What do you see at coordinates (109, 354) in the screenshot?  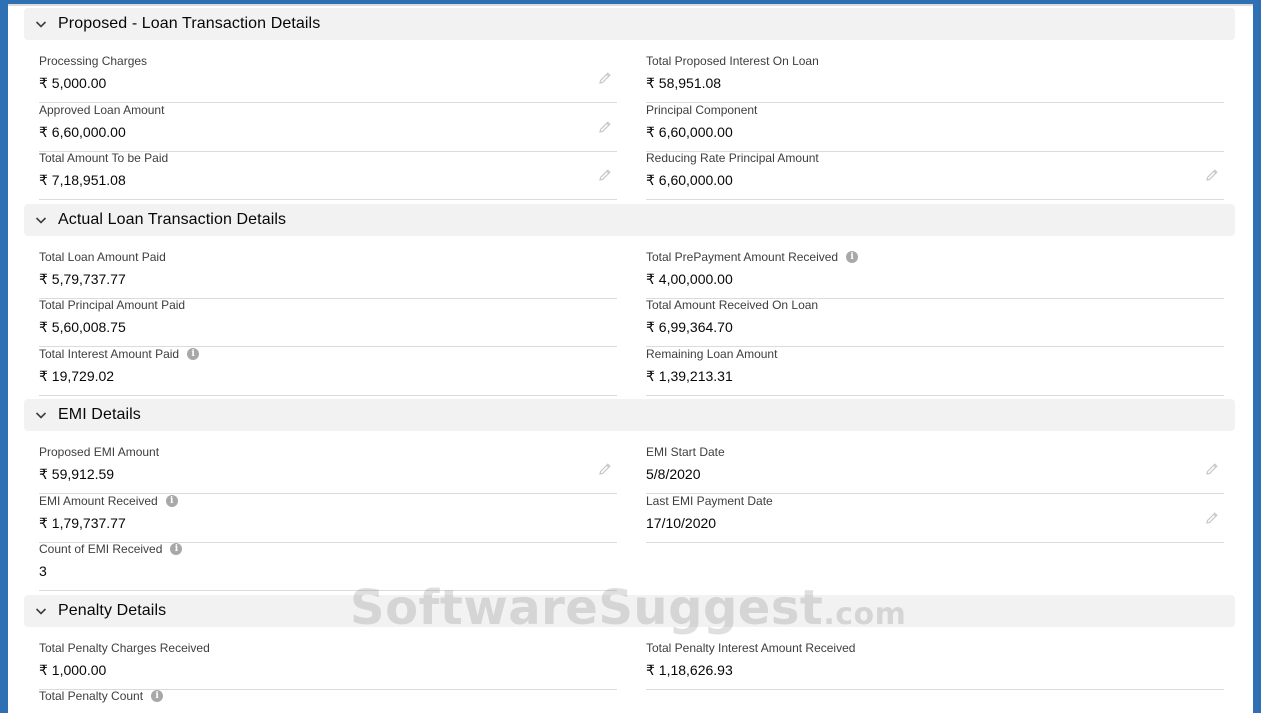 I see `field-label: Total Interest Amount Paid` at bounding box center [109, 354].